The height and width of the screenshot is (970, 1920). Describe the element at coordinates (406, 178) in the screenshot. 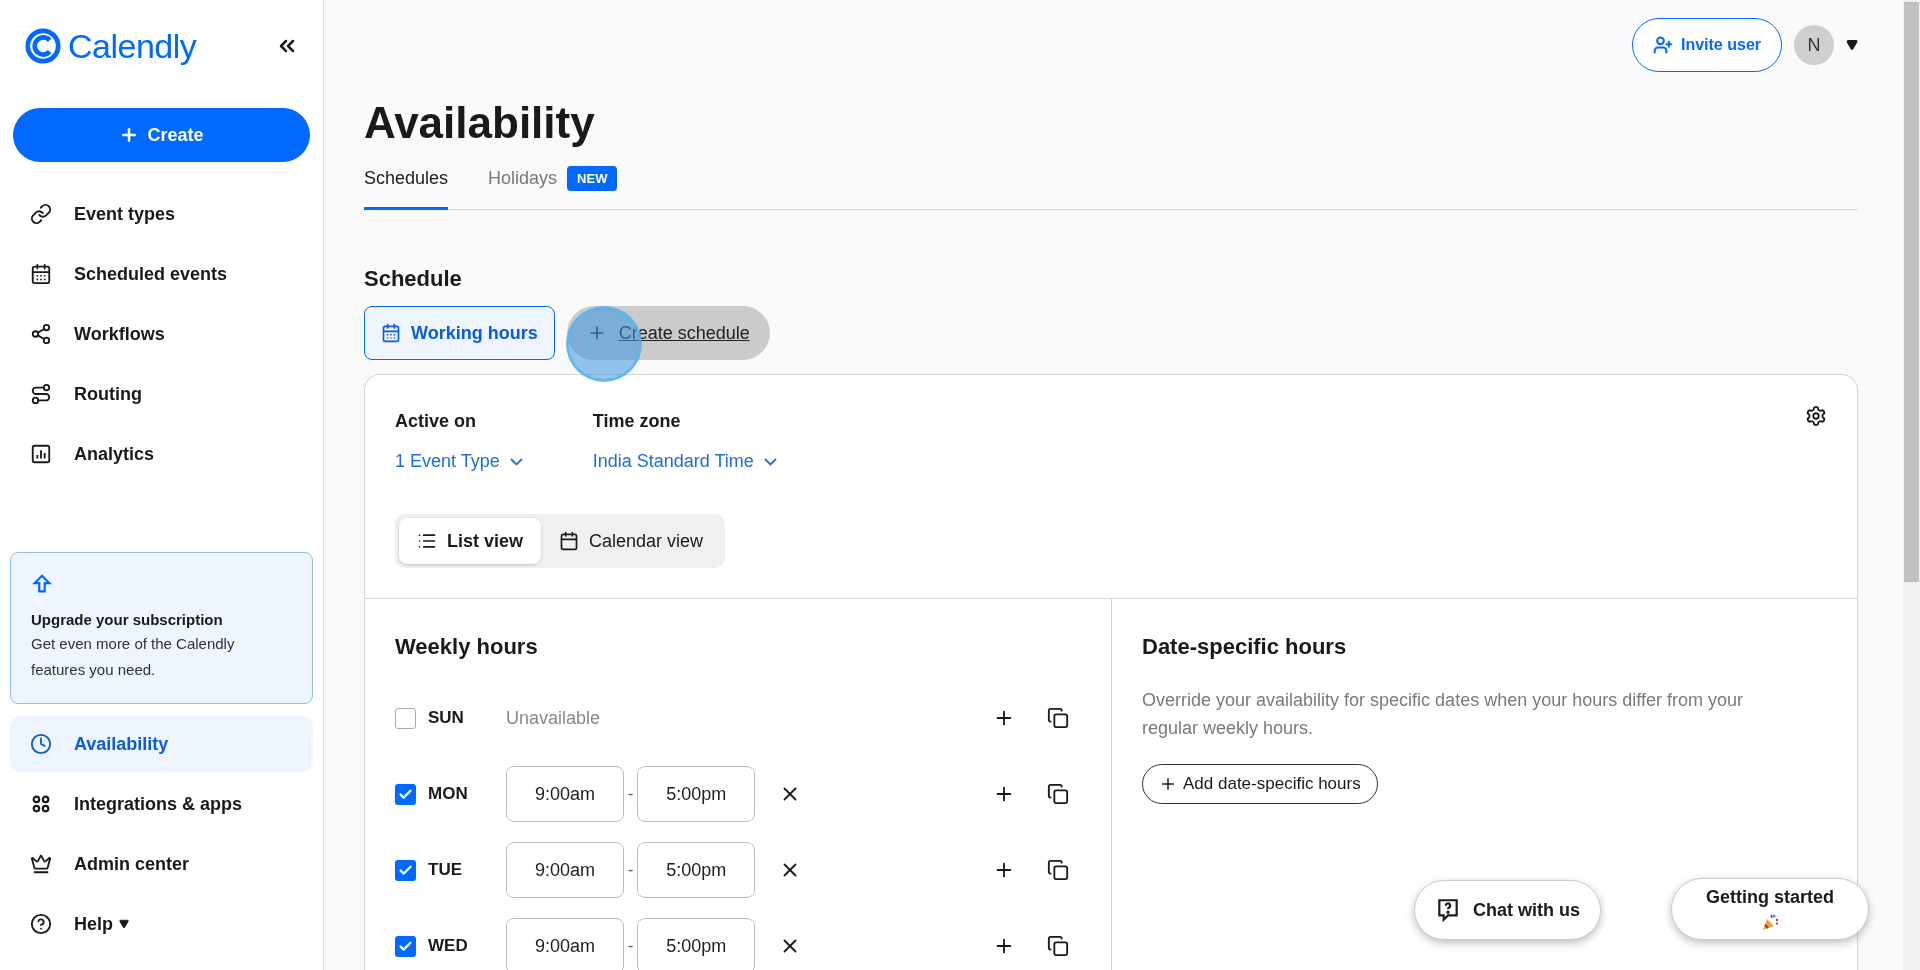

I see `tab-label: Schedules` at that location.